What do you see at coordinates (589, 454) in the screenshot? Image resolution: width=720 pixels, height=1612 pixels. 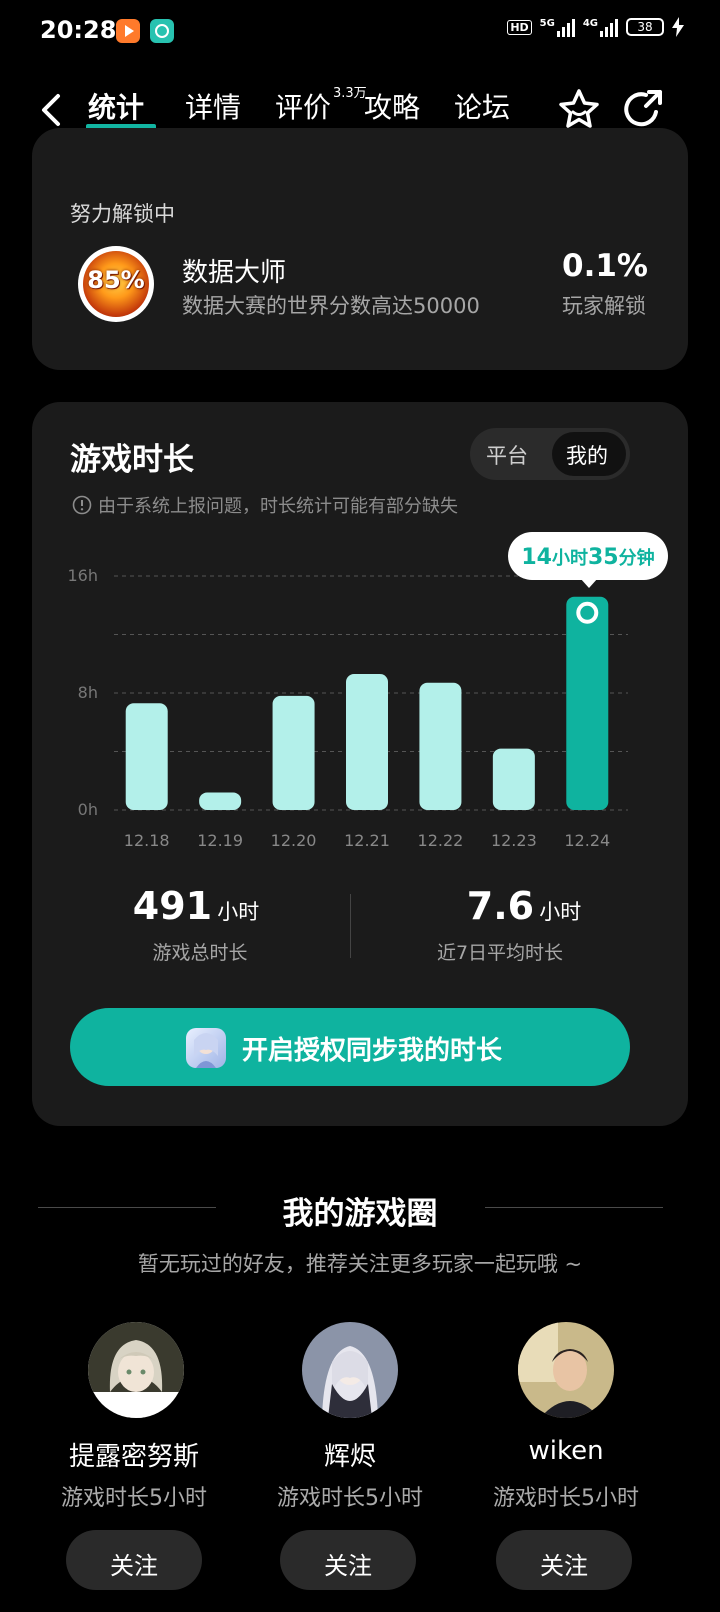 I see `toggle-mine: 我的` at bounding box center [589, 454].